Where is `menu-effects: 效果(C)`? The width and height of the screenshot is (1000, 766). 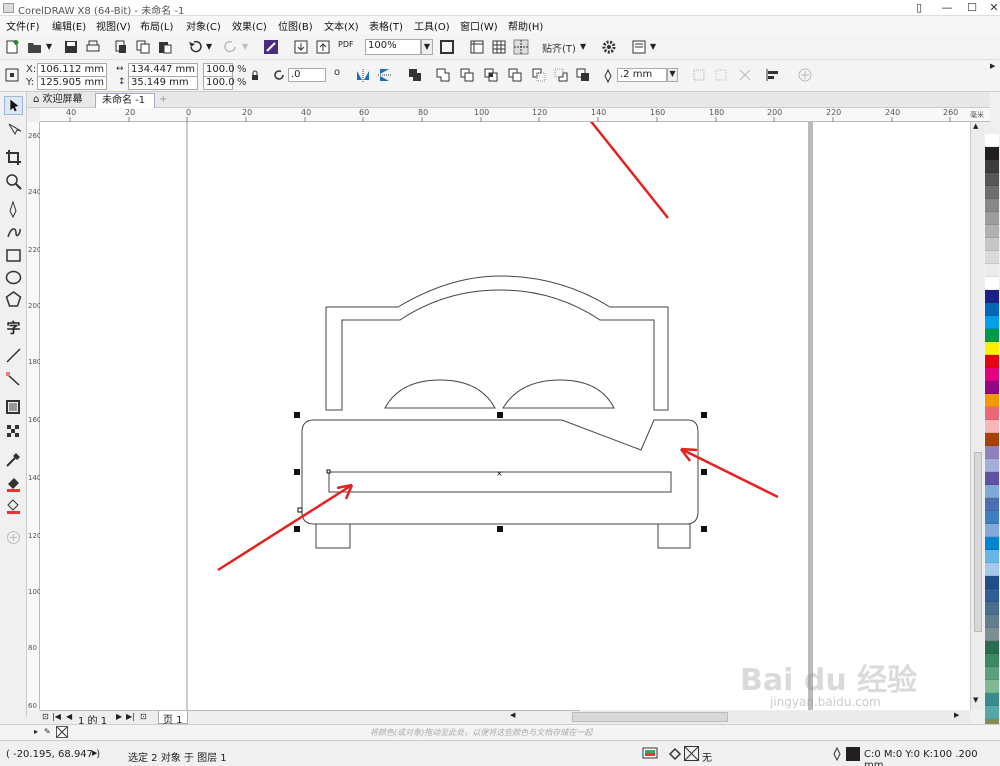
menu-effects: 效果(C) is located at coordinates (249, 25).